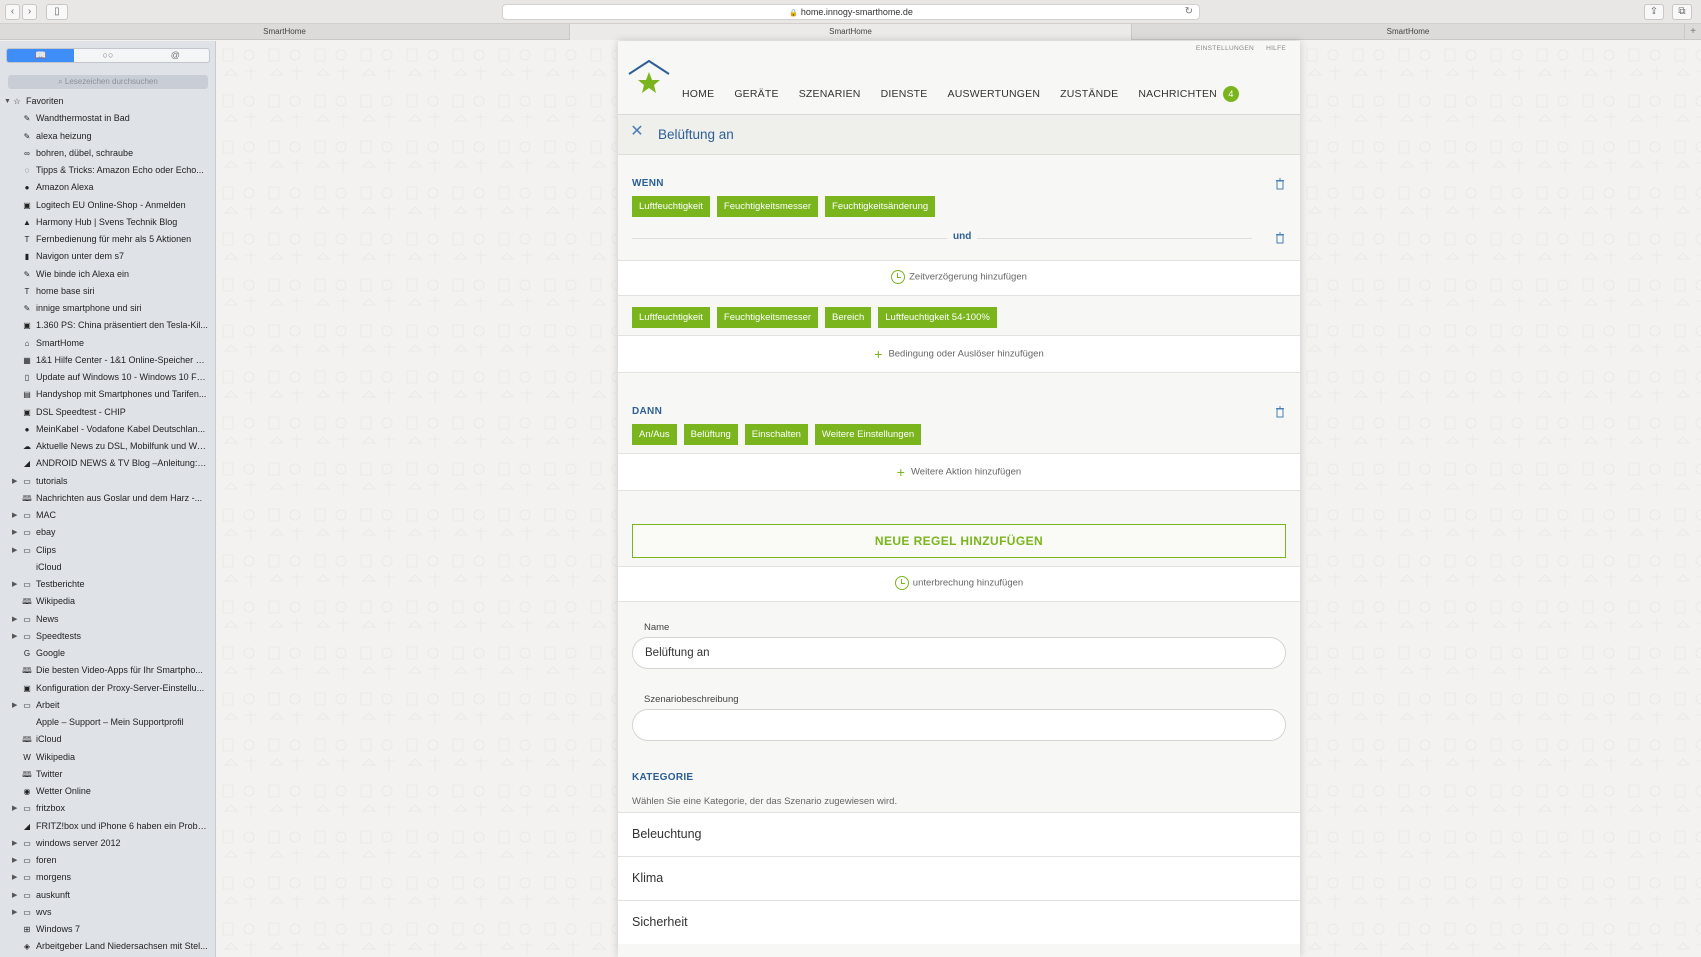 This screenshot has height=957, width=1701. What do you see at coordinates (175, 55) in the screenshot?
I see `shared-links-tab-icon: @` at bounding box center [175, 55].